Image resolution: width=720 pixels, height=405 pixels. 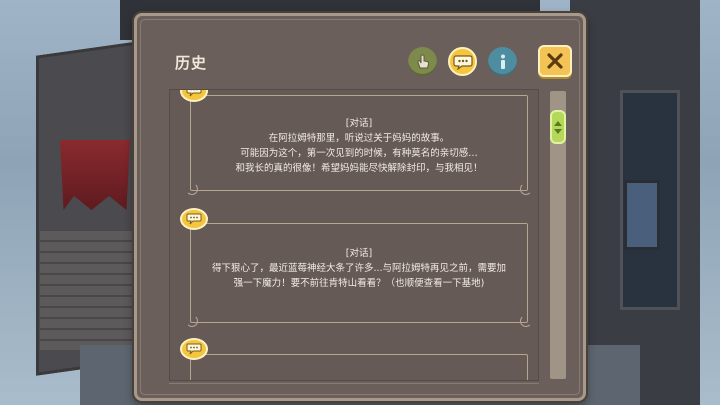 What do you see at coordinates (558, 123) in the screenshot?
I see `arrow-up-icon` at bounding box center [558, 123].